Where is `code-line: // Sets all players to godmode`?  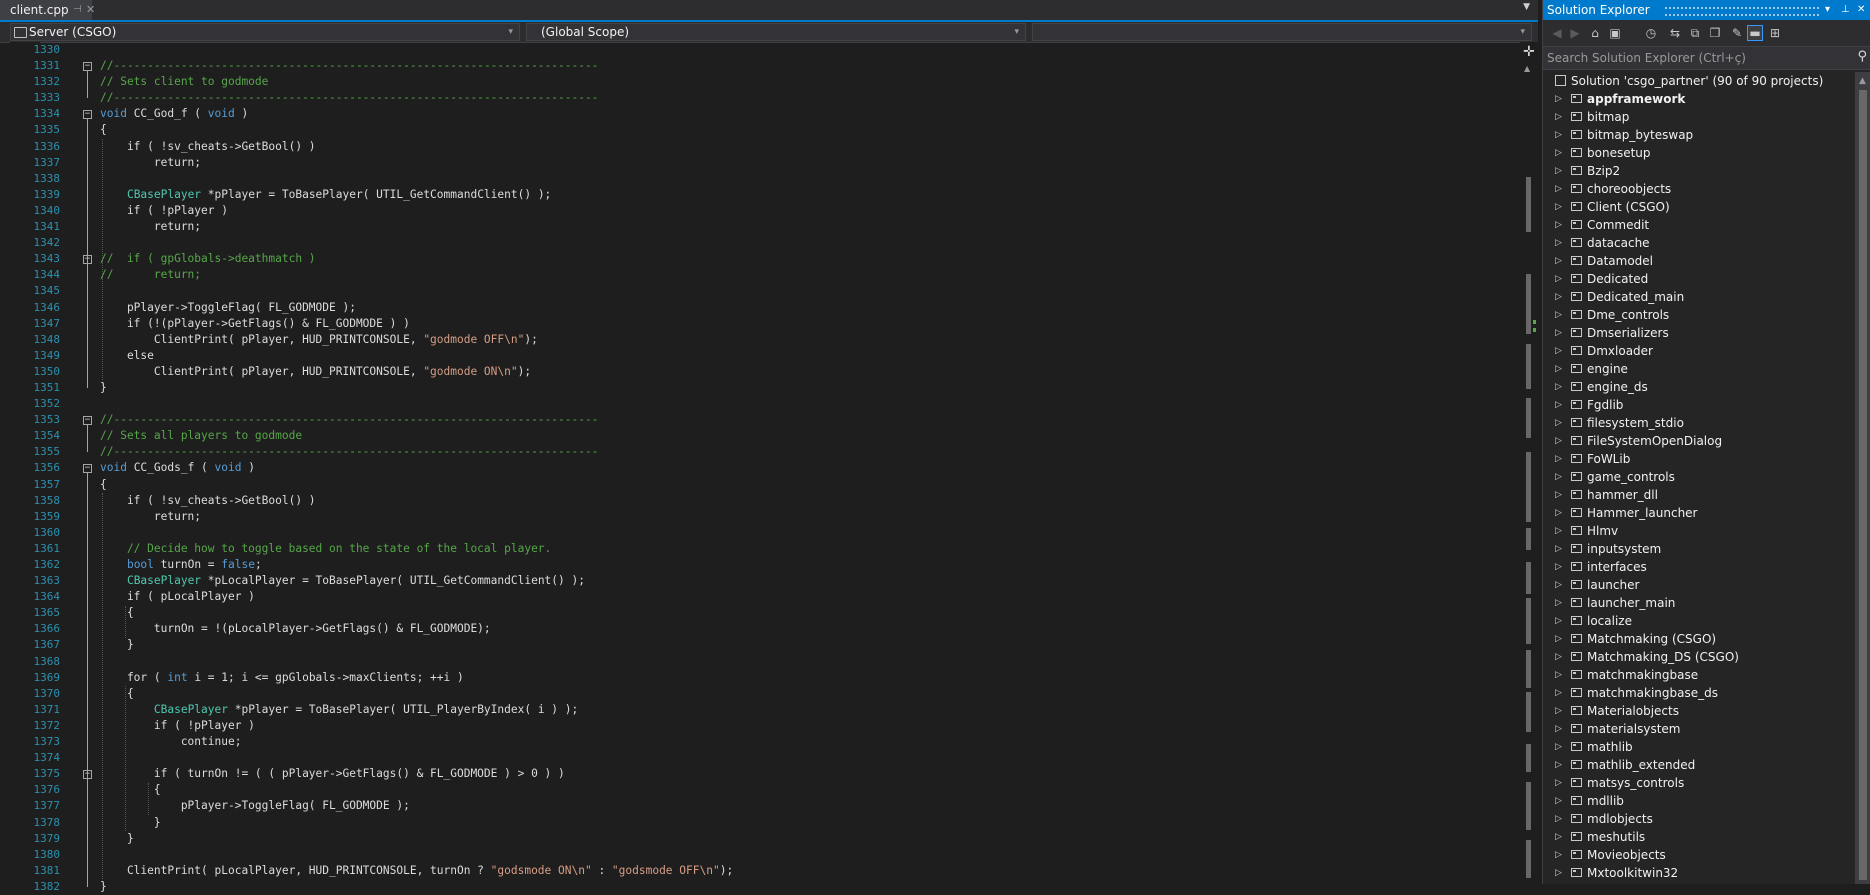
code-line: // Sets all players to godmode is located at coordinates (810, 436).